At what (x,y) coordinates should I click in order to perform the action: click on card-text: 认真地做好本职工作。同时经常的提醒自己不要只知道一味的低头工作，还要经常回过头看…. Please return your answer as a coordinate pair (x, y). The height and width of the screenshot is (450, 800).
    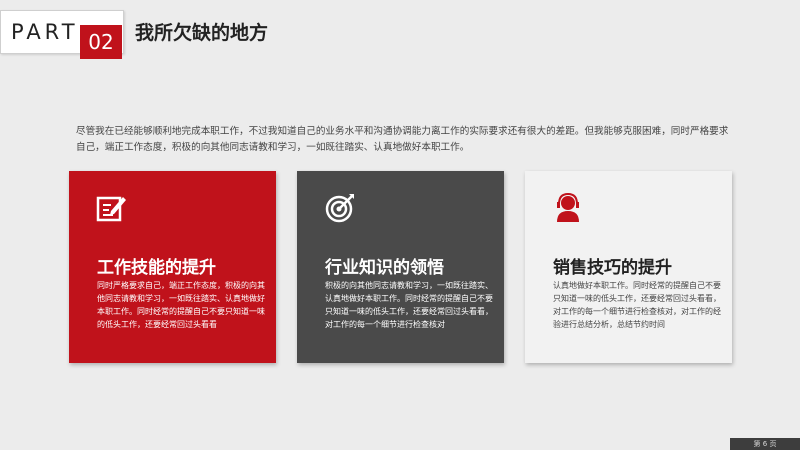
    Looking at the image, I should click on (637, 305).